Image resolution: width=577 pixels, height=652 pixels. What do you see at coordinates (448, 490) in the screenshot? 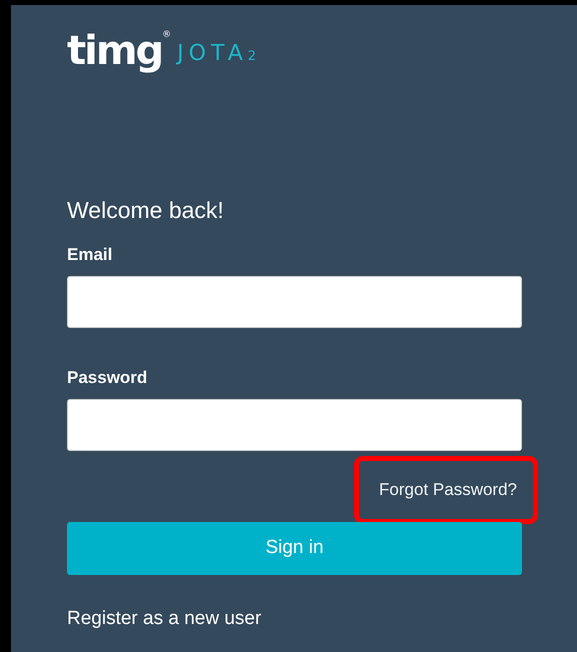
I see `forgot-password-link: Forgot Password?` at bounding box center [448, 490].